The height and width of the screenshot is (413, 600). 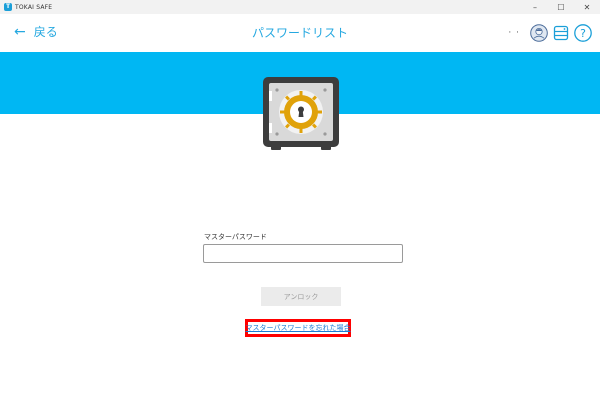 I want to click on window-controls: – ☐ ✕, so click(x=561, y=7).